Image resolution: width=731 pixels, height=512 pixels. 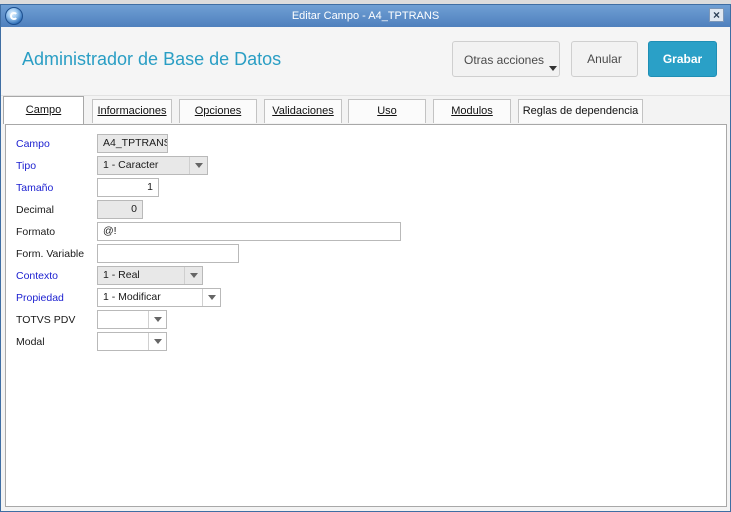 I want to click on tipo-value: 1 - Caracter, so click(x=131, y=165).